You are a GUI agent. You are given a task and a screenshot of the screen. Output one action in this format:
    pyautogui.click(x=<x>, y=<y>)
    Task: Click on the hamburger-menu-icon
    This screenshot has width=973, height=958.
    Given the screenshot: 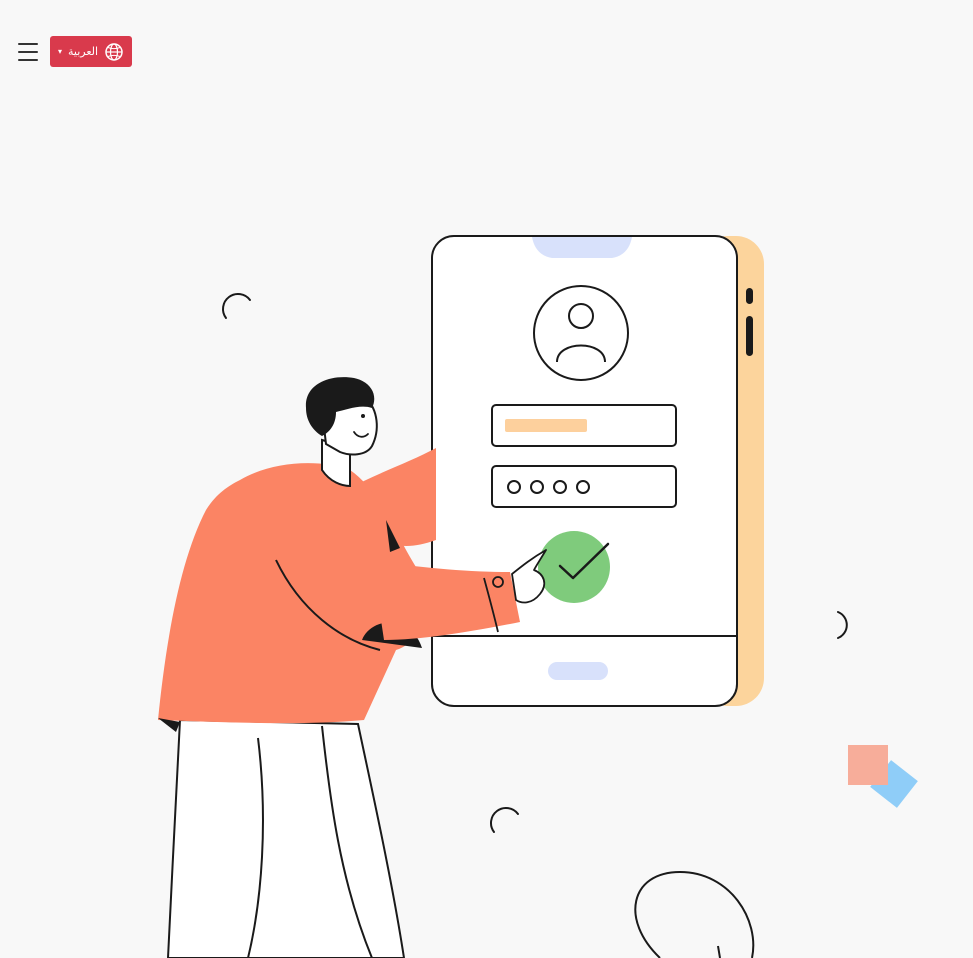 What is the action you would take?
    pyautogui.click(x=28, y=51)
    